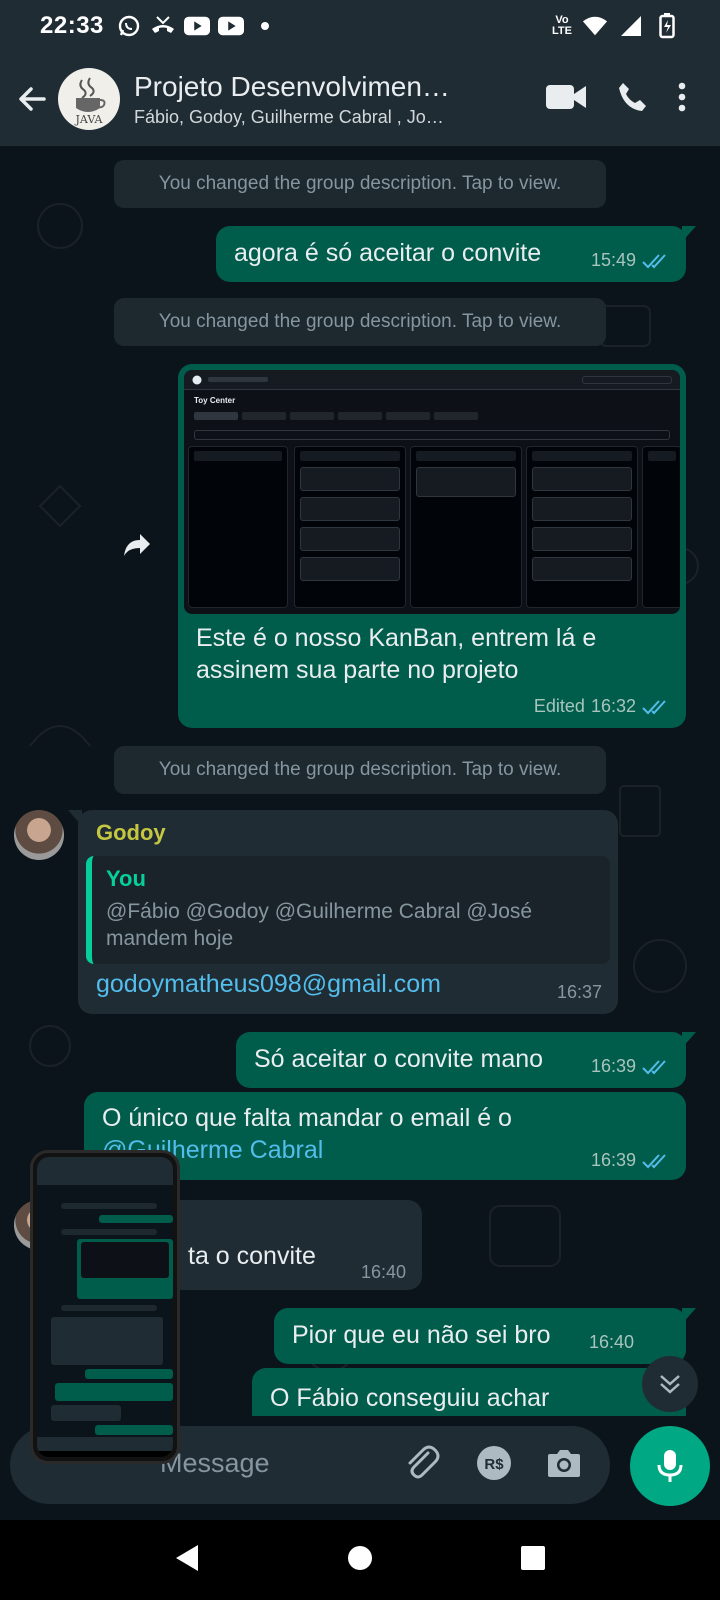 The width and height of the screenshot is (720, 1600). I want to click on battery-icon, so click(667, 26).